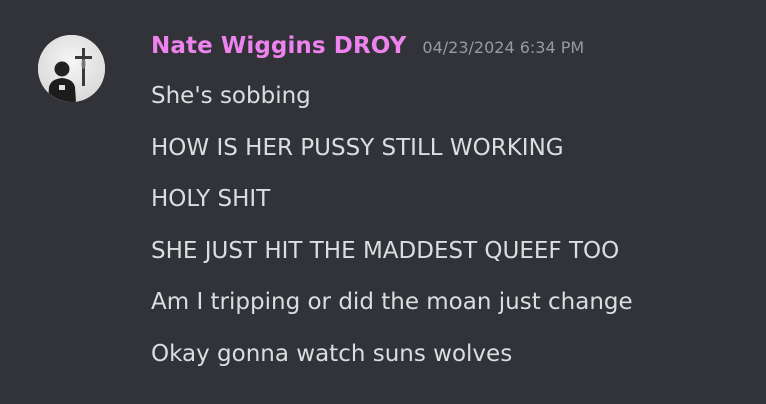 Image resolution: width=766 pixels, height=404 pixels. I want to click on username: Nate Wiggins DROY, so click(278, 46).